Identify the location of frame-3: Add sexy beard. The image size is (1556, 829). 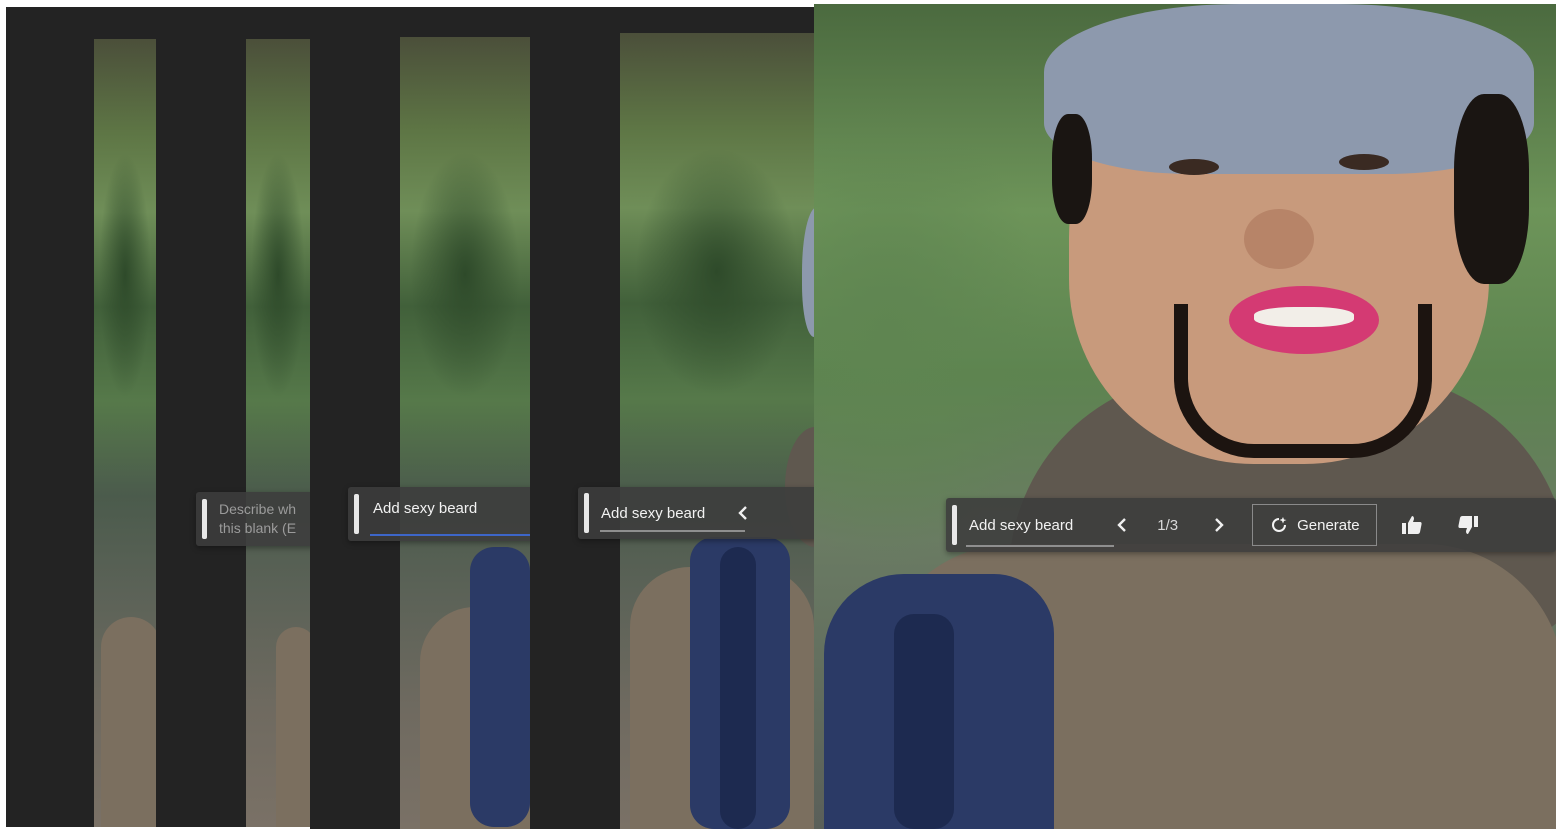
(420, 418).